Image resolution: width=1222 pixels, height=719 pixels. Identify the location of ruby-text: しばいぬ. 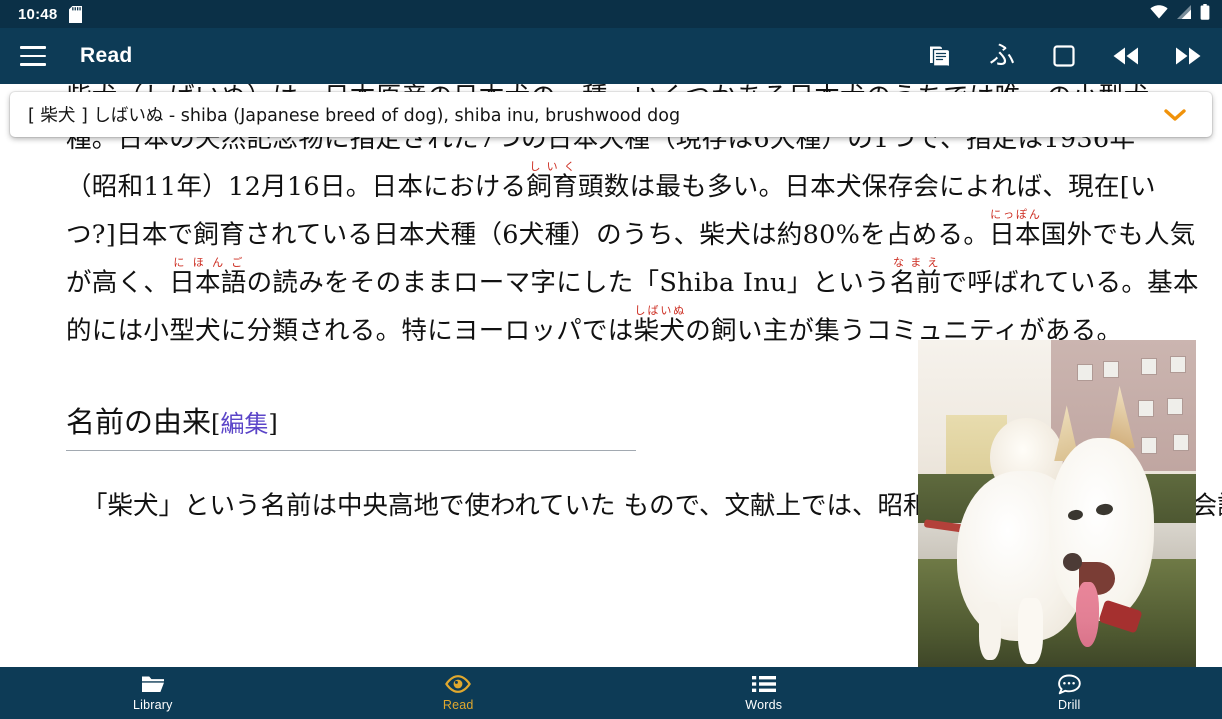
(659, 310).